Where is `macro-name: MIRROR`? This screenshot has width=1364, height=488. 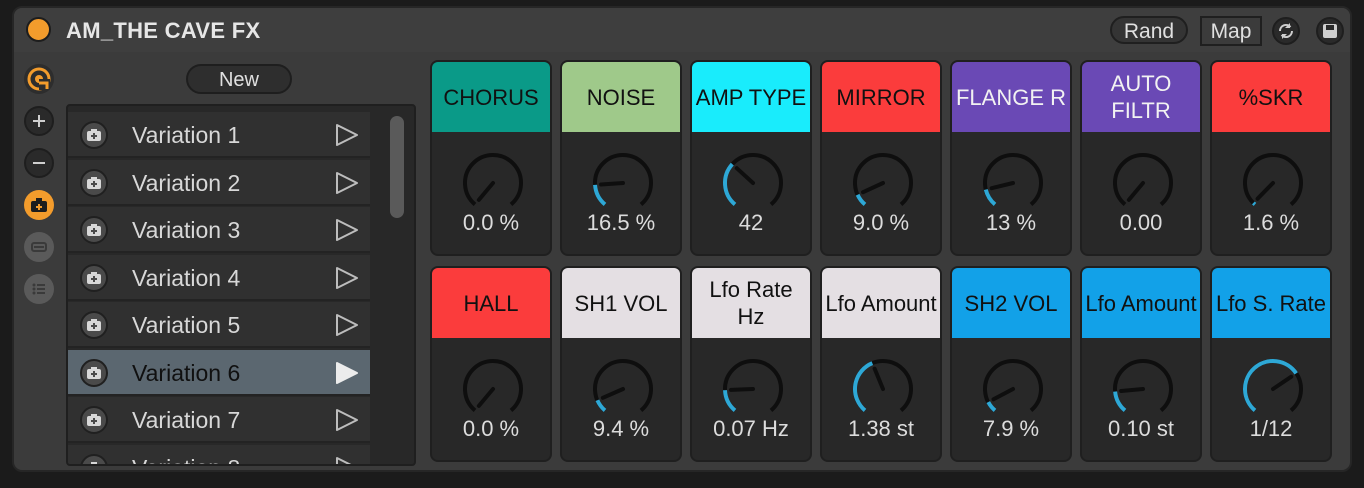 macro-name: MIRROR is located at coordinates (881, 97).